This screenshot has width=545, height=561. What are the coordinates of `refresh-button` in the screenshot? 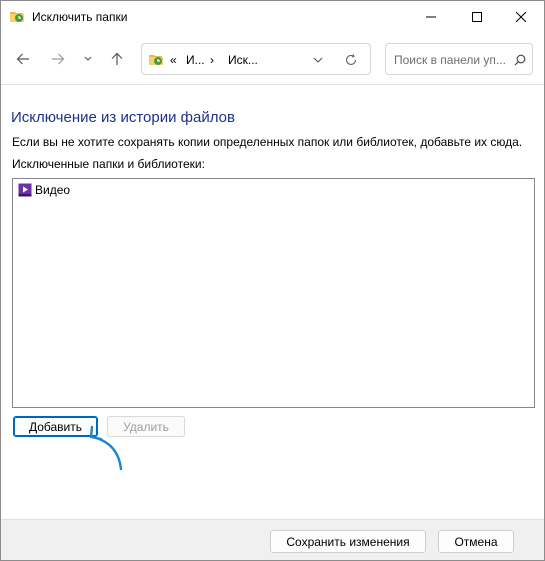 It's located at (351, 60).